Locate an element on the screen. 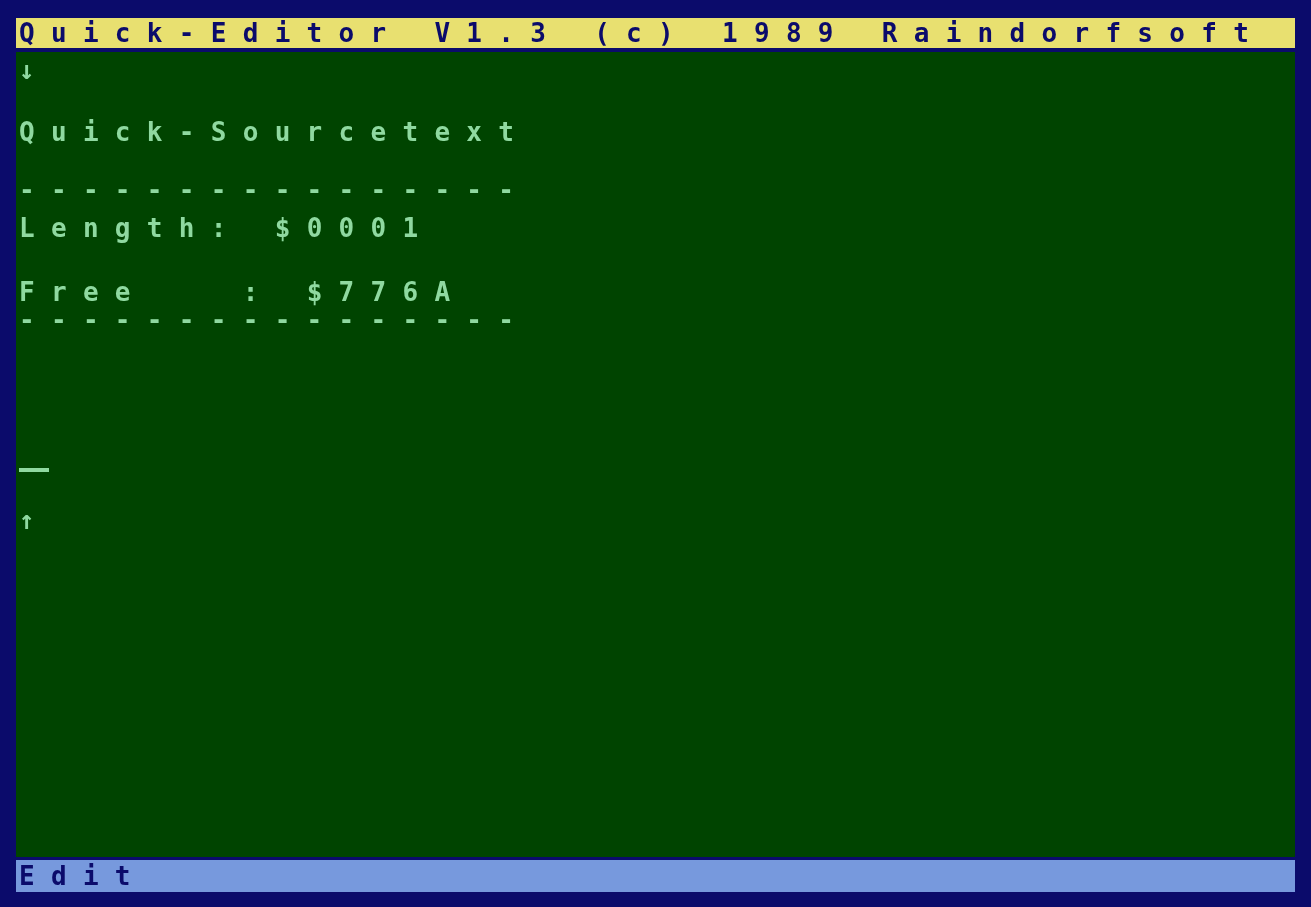  free-label: Free : is located at coordinates (147, 292).